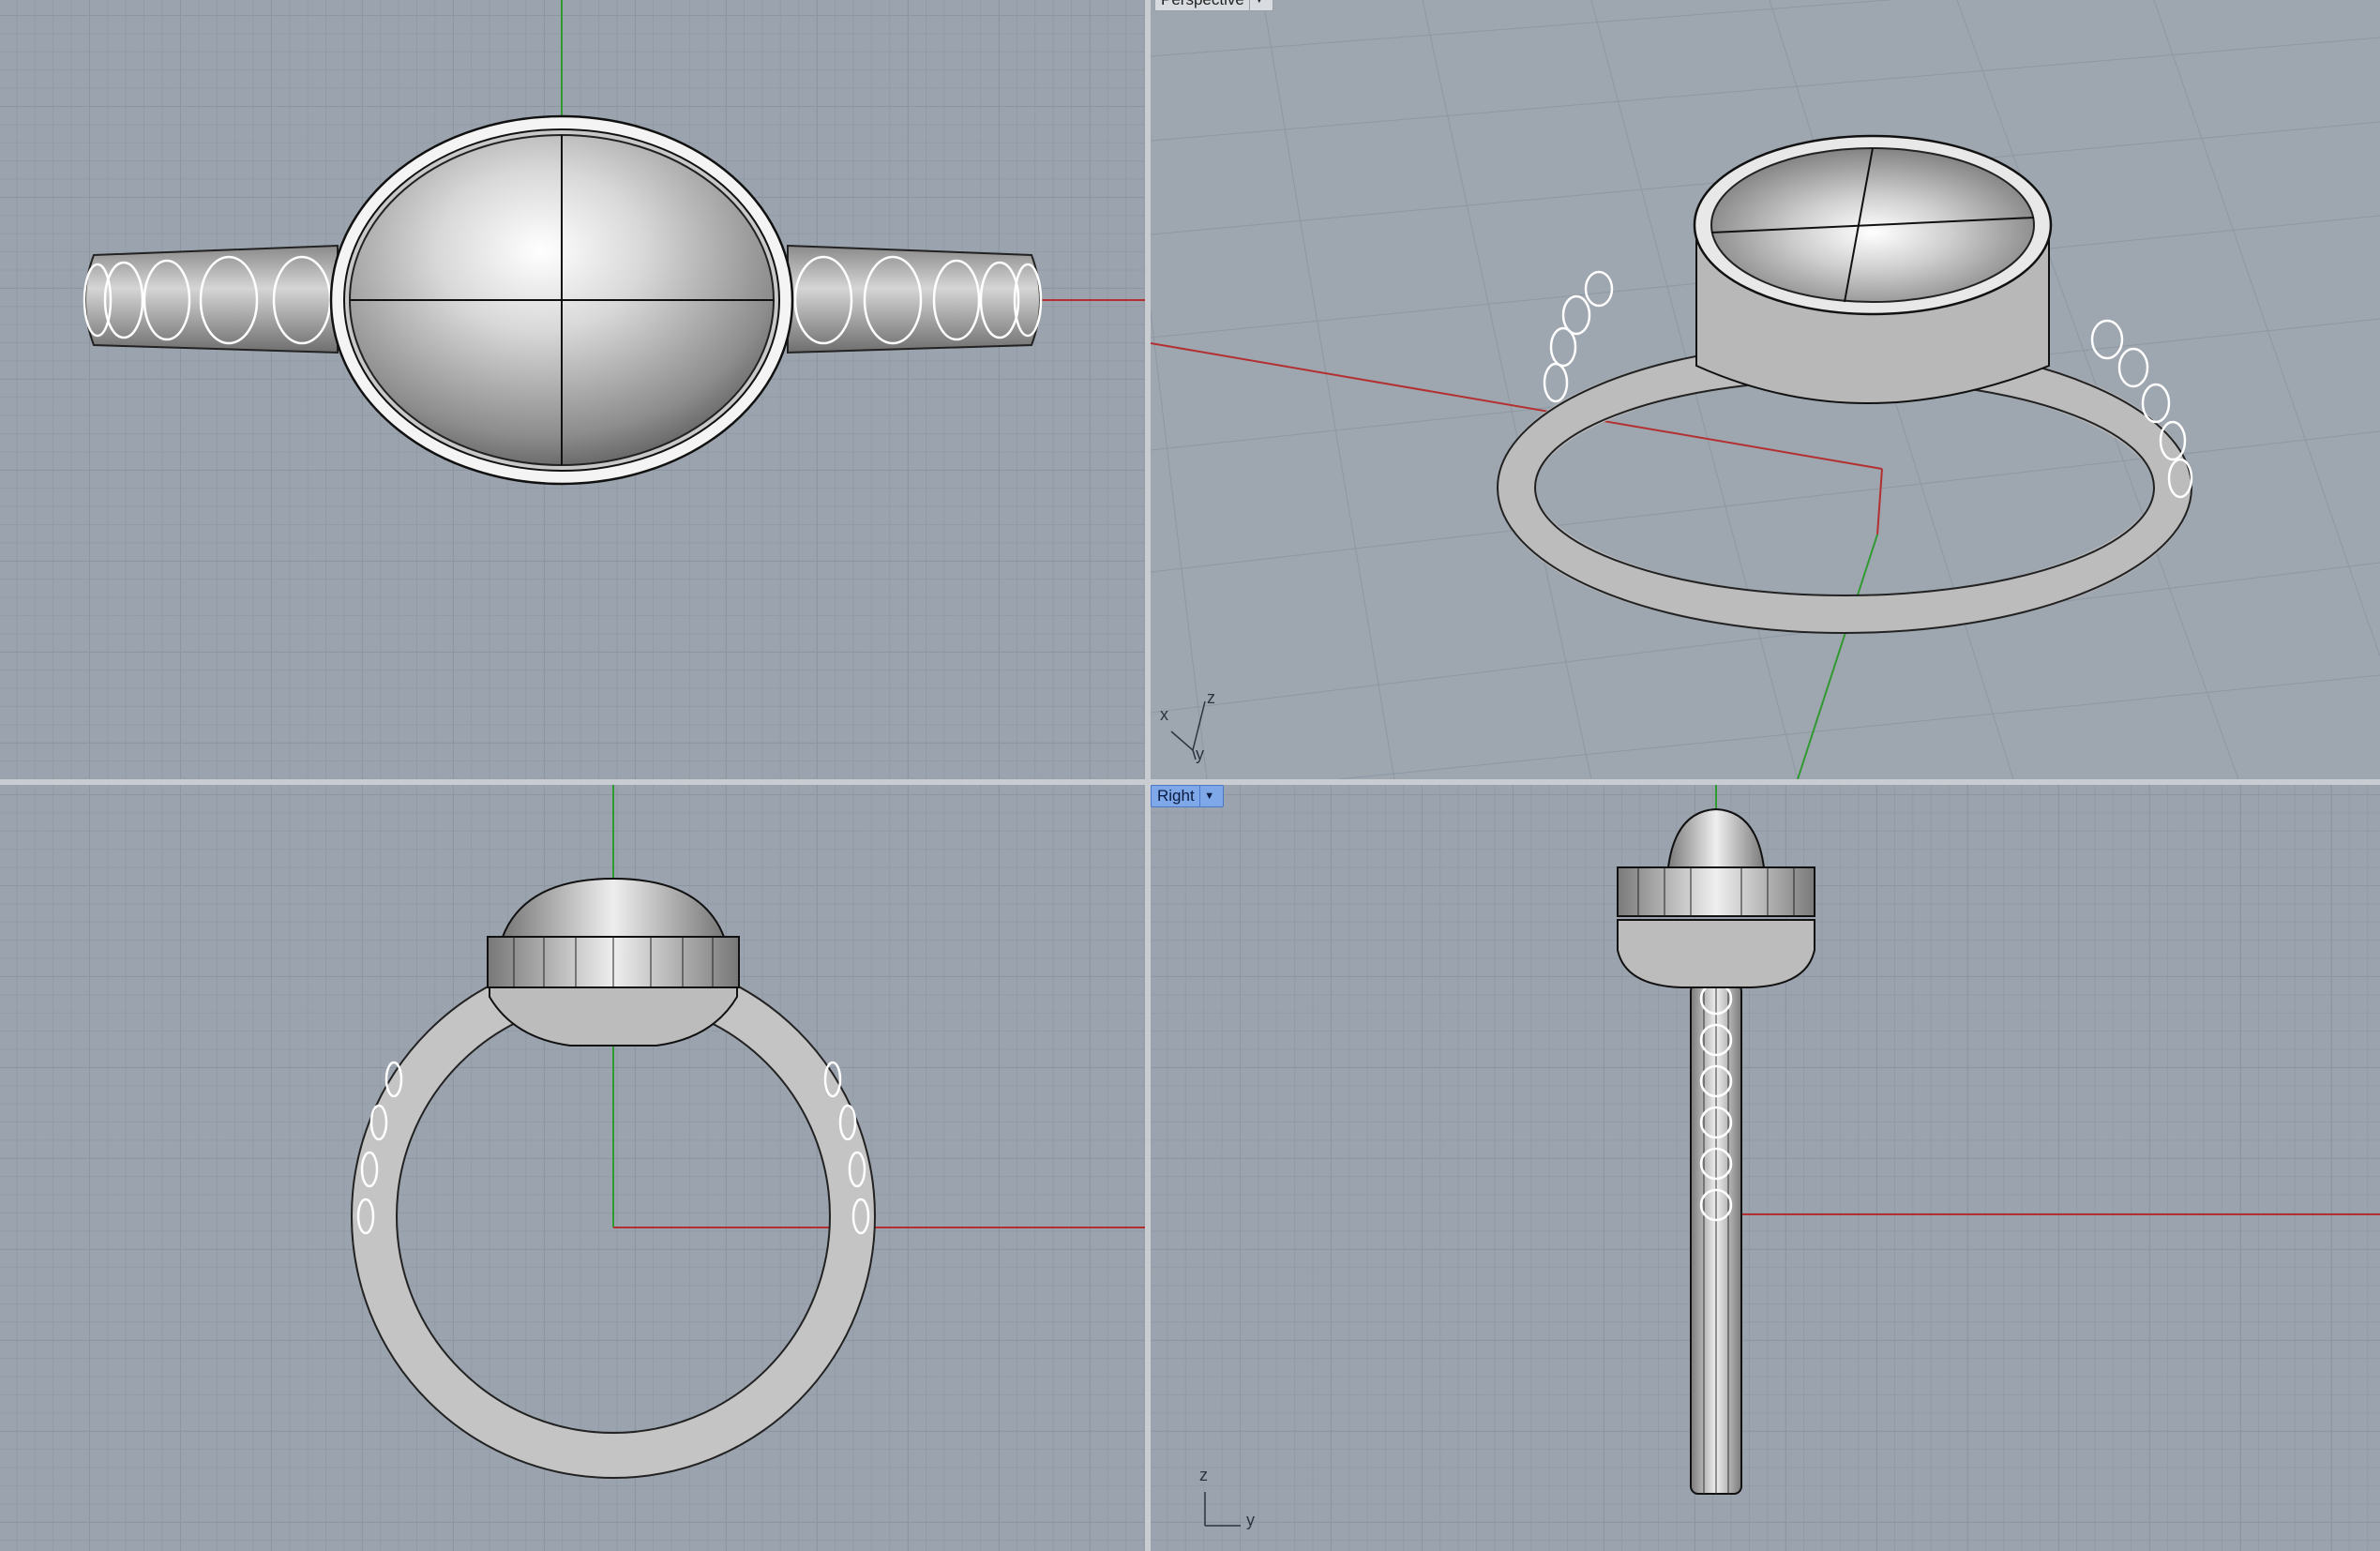 This screenshot has width=2380, height=1551. What do you see at coordinates (1187, 796) in the screenshot?
I see `viewport-label-right: Right ▼` at bounding box center [1187, 796].